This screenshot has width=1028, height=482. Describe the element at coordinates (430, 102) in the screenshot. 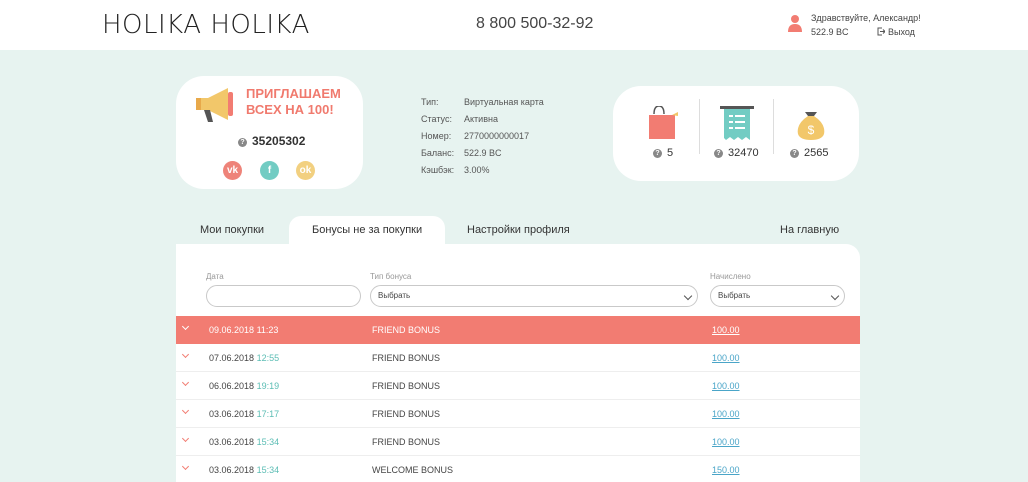

I see `info-label: Тип:` at that location.